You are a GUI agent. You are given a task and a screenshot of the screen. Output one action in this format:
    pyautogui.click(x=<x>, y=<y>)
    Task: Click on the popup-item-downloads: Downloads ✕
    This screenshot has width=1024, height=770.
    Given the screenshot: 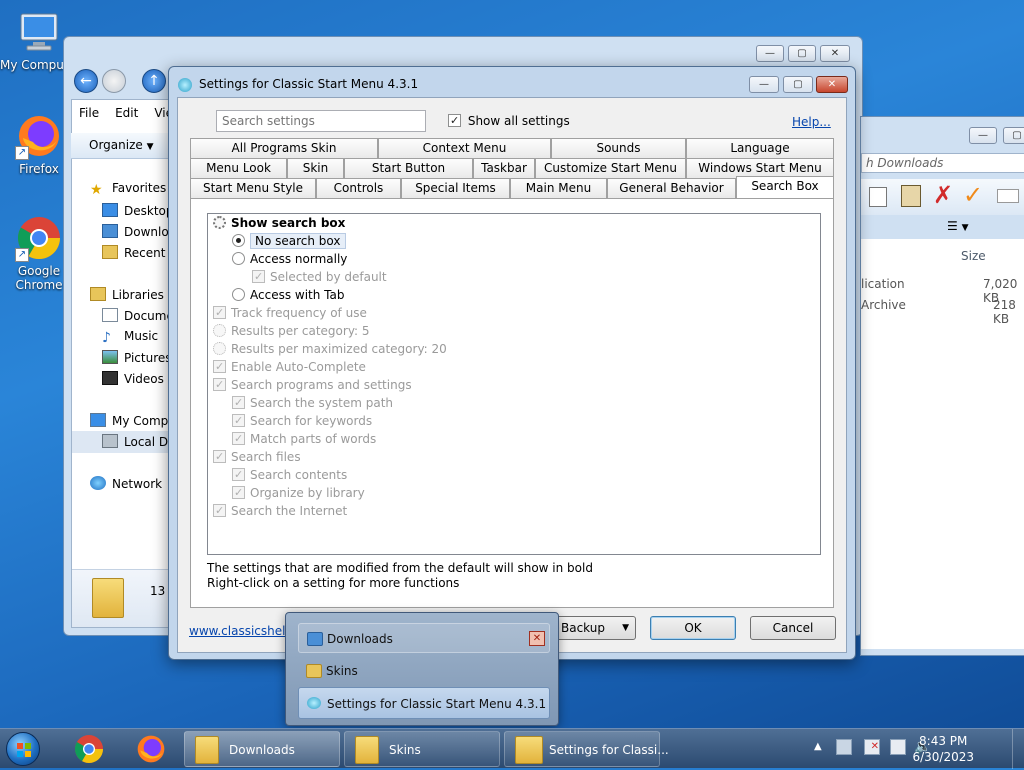 What is the action you would take?
    pyautogui.click(x=424, y=638)
    